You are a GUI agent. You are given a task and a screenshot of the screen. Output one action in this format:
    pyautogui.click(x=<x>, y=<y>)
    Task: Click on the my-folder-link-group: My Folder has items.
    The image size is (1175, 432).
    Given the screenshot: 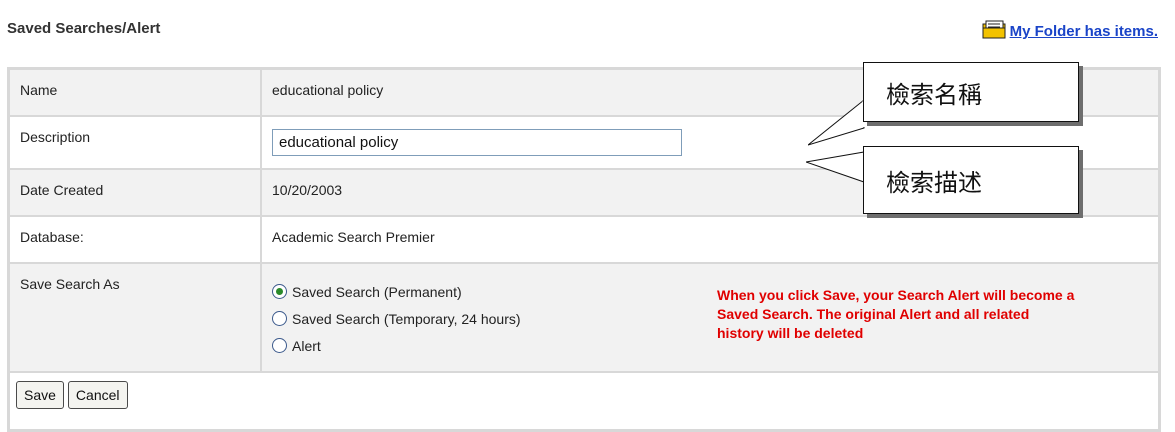 What is the action you would take?
    pyautogui.click(x=1070, y=29)
    